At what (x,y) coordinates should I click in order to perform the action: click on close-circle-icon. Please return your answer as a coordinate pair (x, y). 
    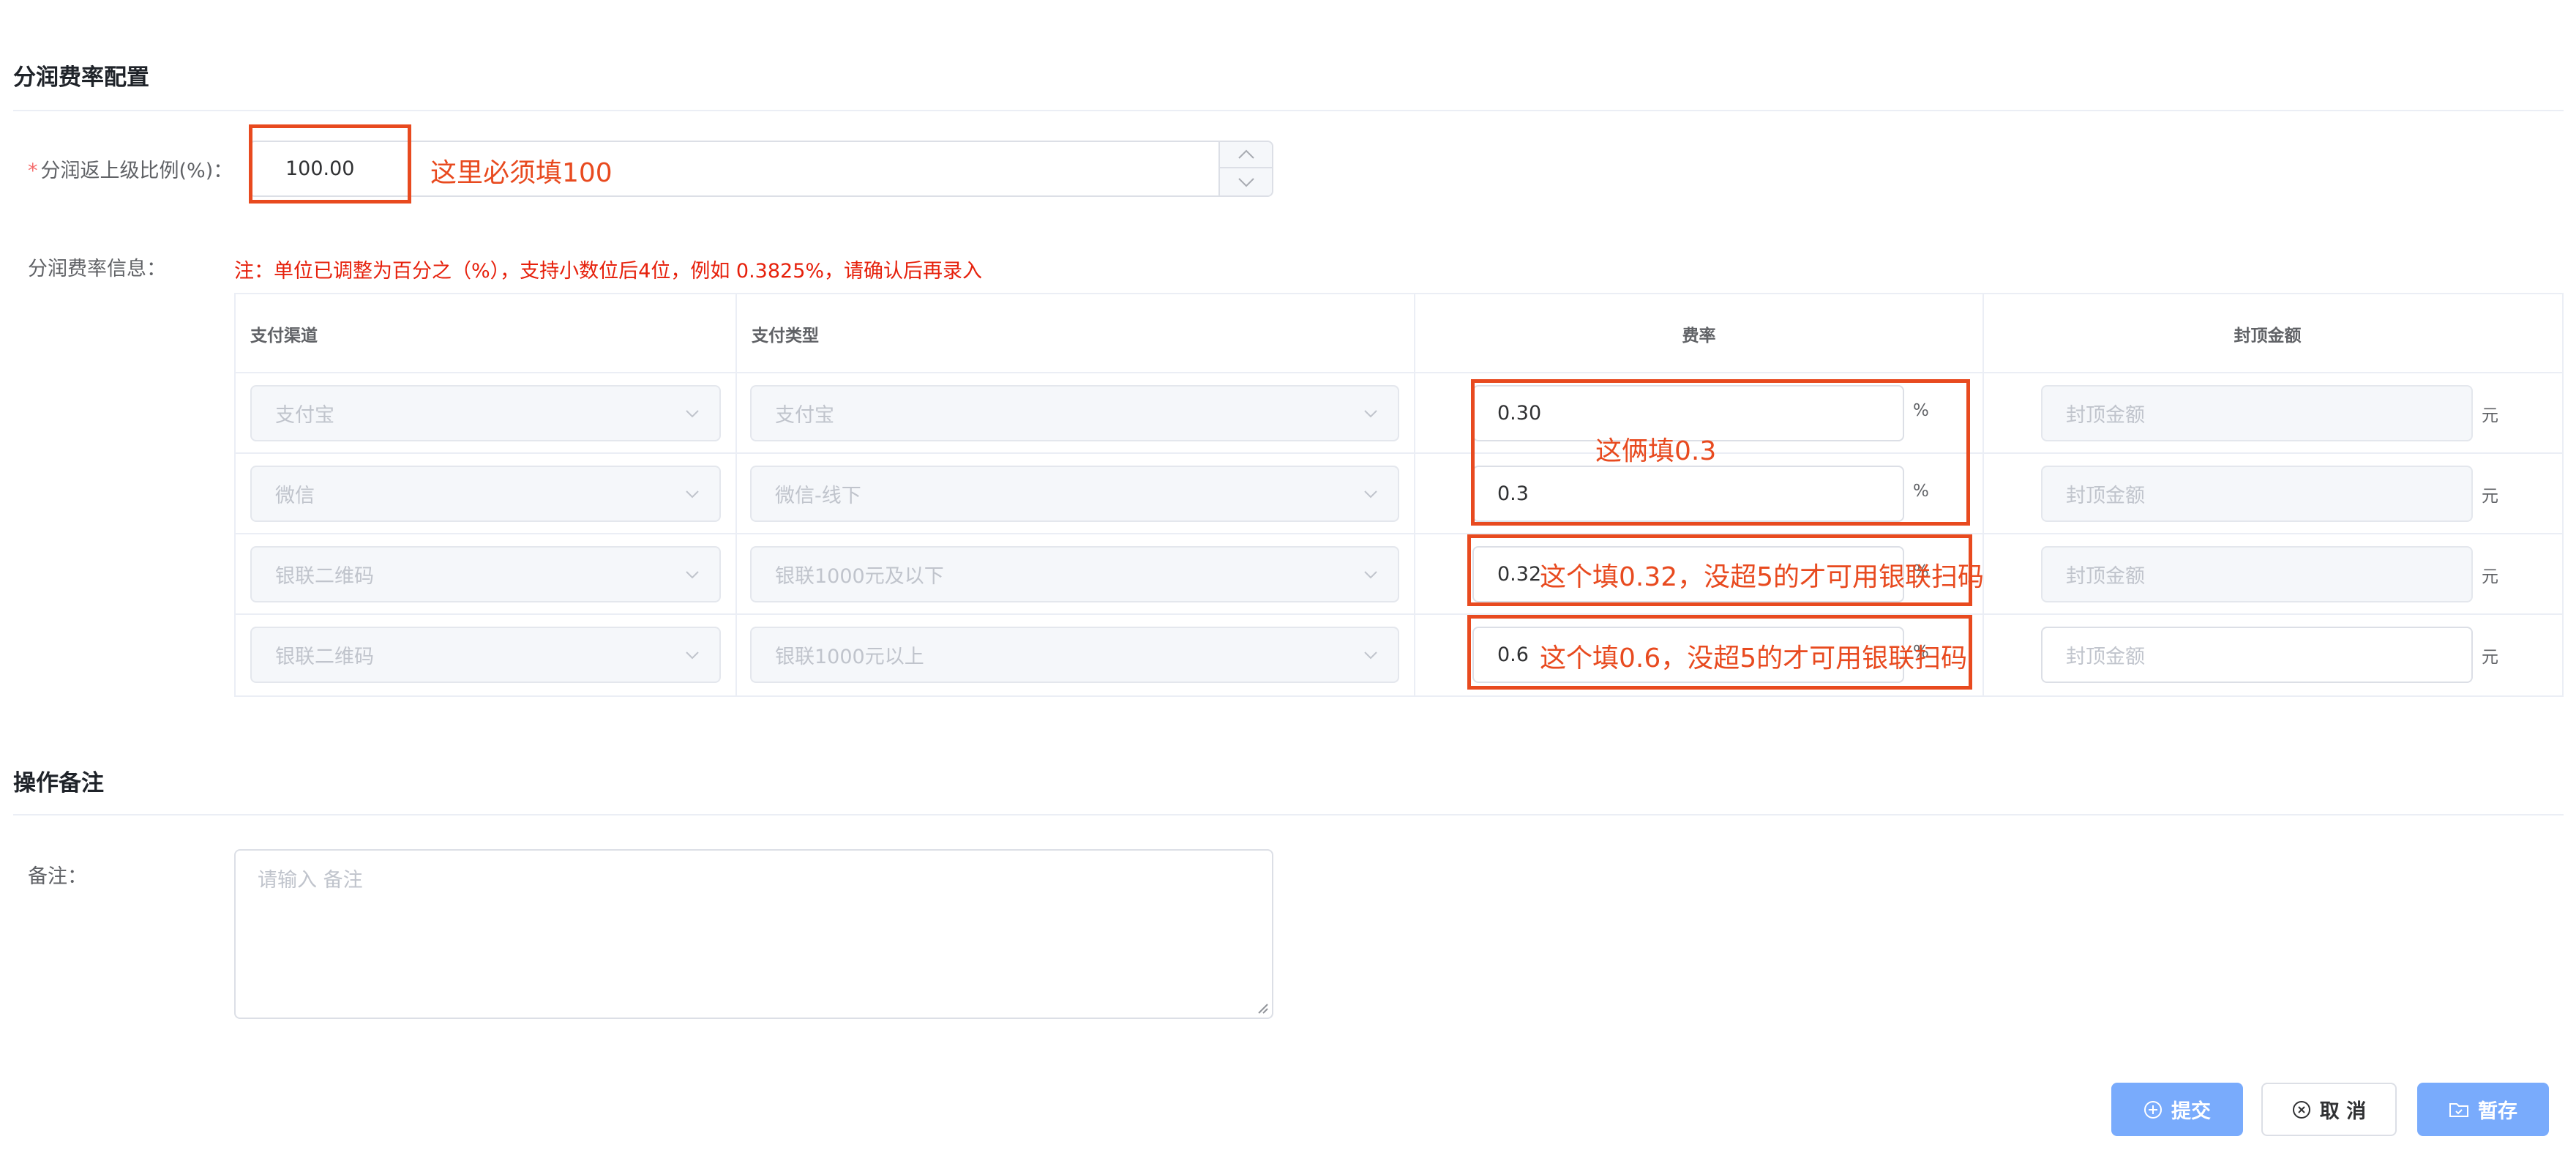
    Looking at the image, I should click on (2301, 1109).